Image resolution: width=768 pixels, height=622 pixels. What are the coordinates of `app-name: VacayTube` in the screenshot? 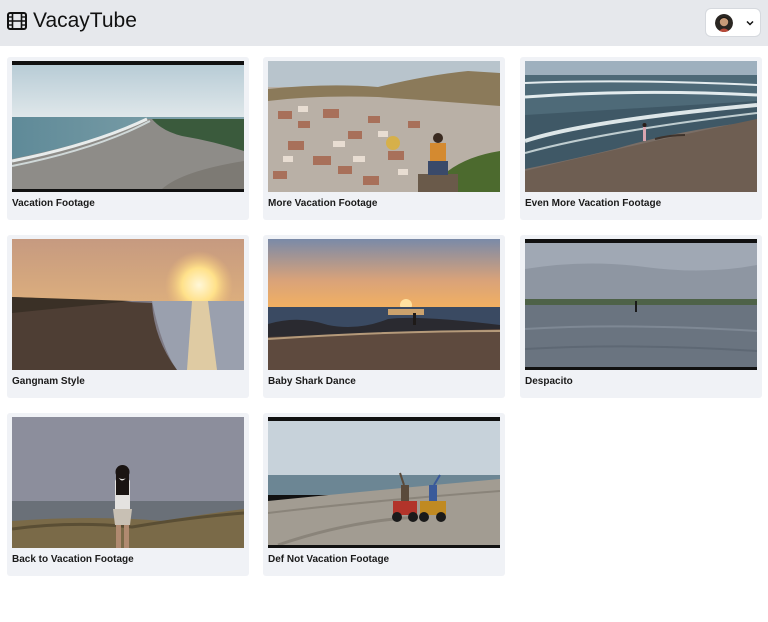 It's located at (85, 20).